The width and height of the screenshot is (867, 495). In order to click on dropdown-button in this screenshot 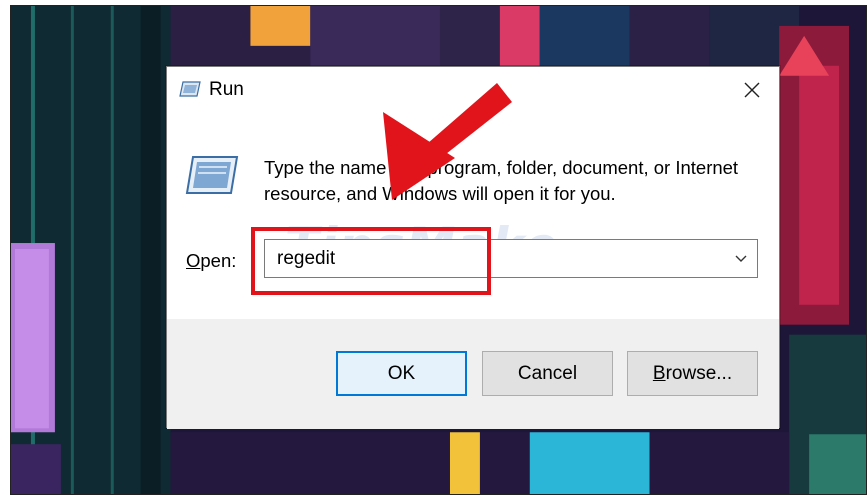, I will do `click(741, 259)`.